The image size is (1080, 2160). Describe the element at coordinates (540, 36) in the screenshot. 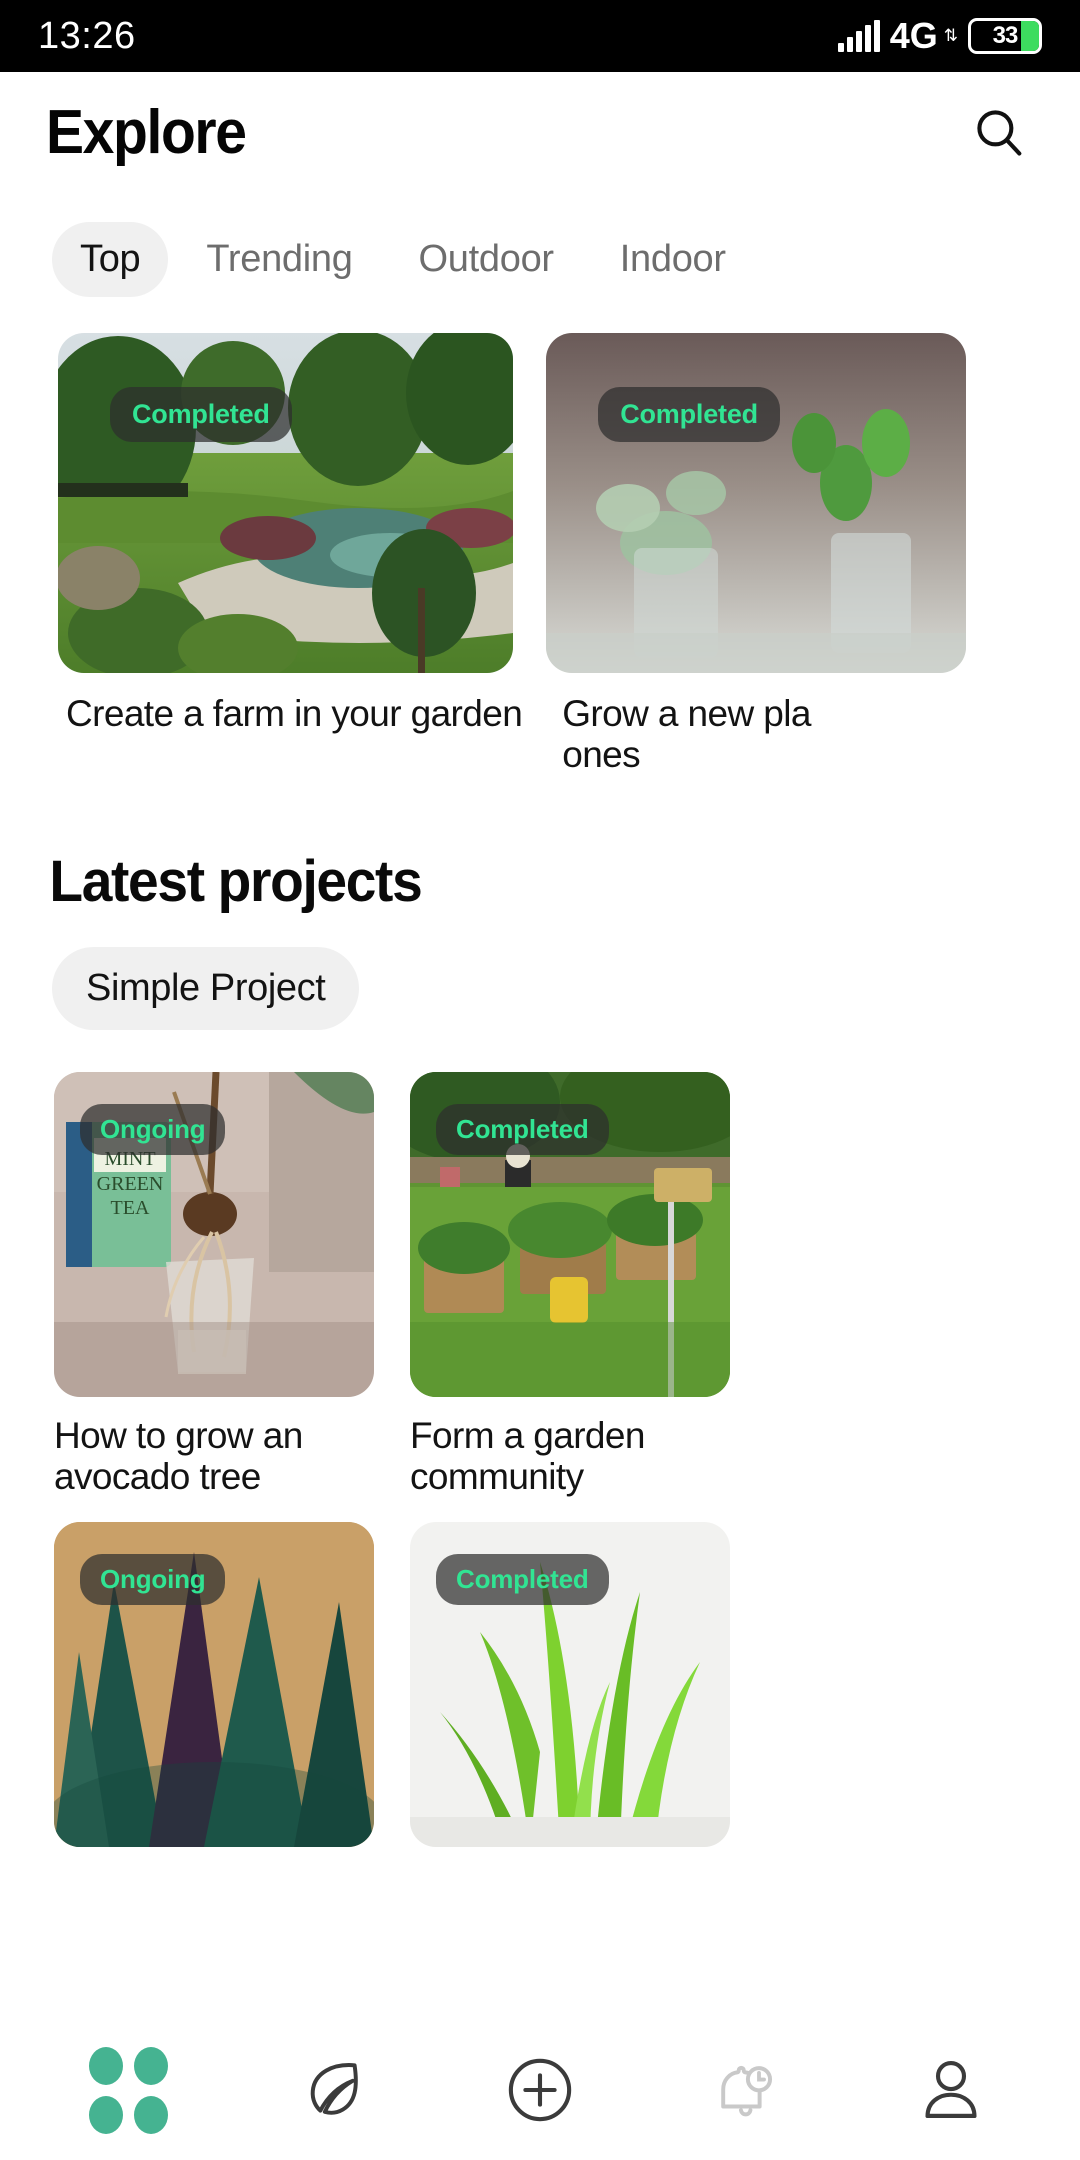

I see `status-bar: 13:26 4G ⇅ 33` at that location.